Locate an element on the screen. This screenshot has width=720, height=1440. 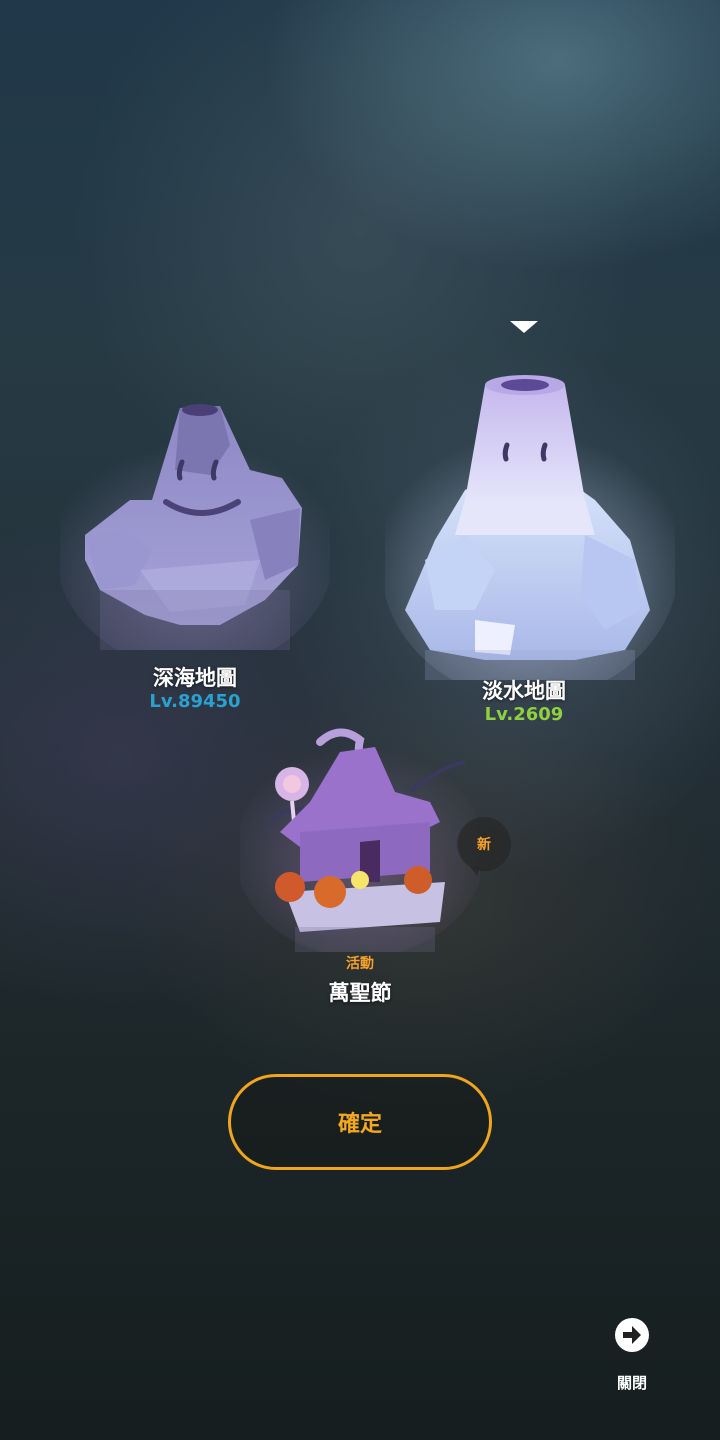
freshwater-island-icon is located at coordinates (530, 527).